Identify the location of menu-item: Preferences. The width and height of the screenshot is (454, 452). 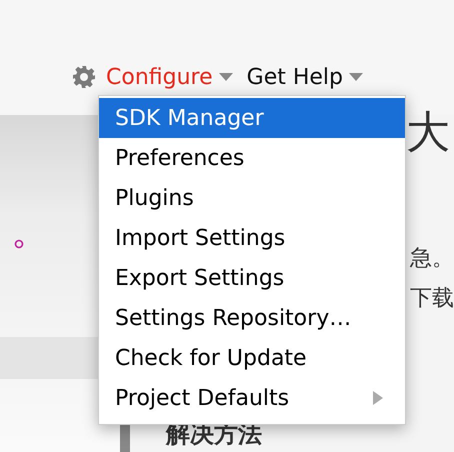
(252, 158).